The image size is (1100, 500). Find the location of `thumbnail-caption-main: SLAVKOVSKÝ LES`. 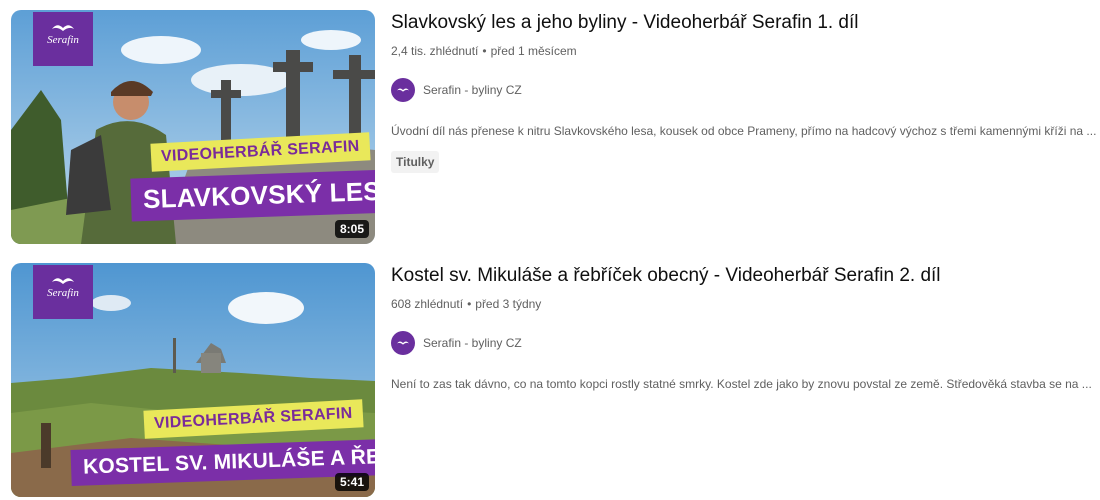

thumbnail-caption-main: SLAVKOVSKÝ LES is located at coordinates (252, 195).